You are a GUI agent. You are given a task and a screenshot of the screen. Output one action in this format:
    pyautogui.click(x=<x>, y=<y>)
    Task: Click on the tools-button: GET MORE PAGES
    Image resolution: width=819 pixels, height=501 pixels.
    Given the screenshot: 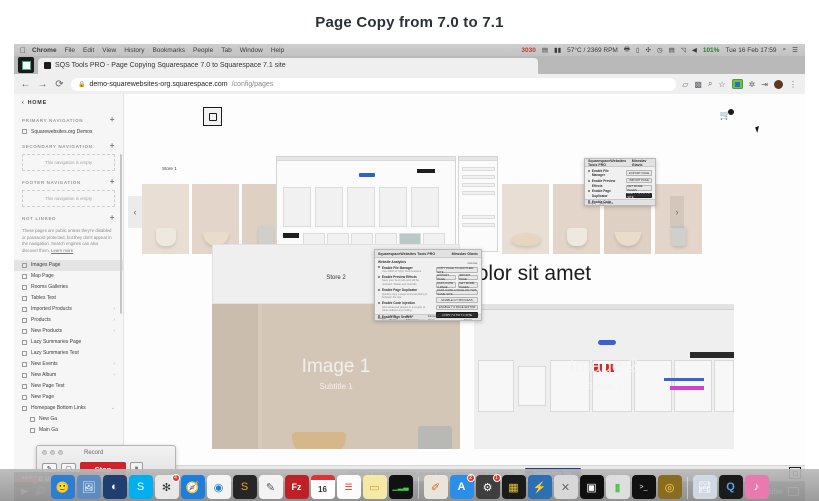 What is the action you would take?
    pyautogui.click(x=639, y=188)
    